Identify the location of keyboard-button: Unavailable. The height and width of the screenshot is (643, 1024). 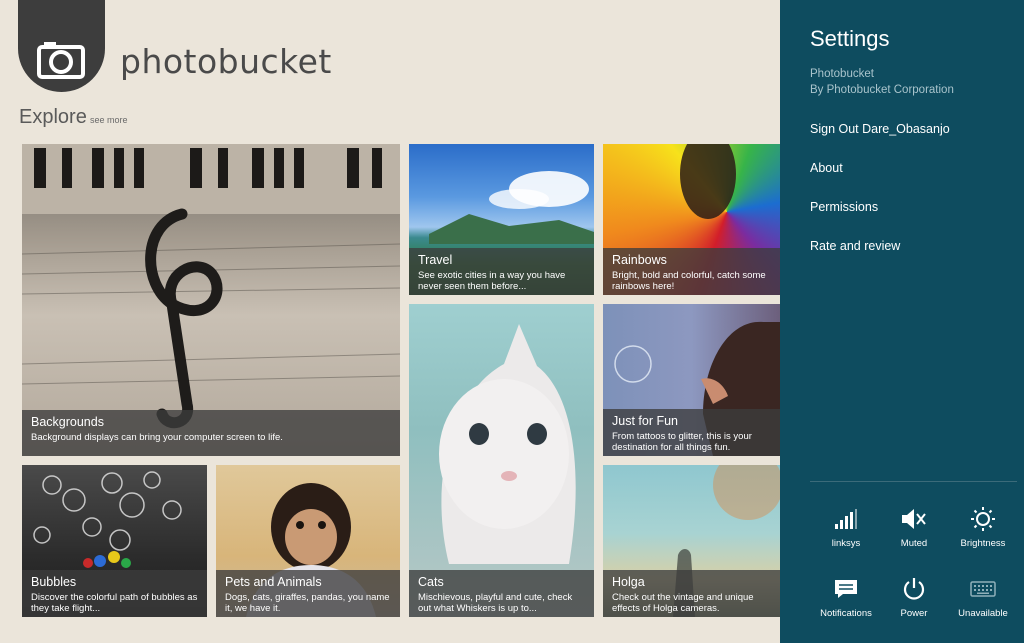
(983, 597).